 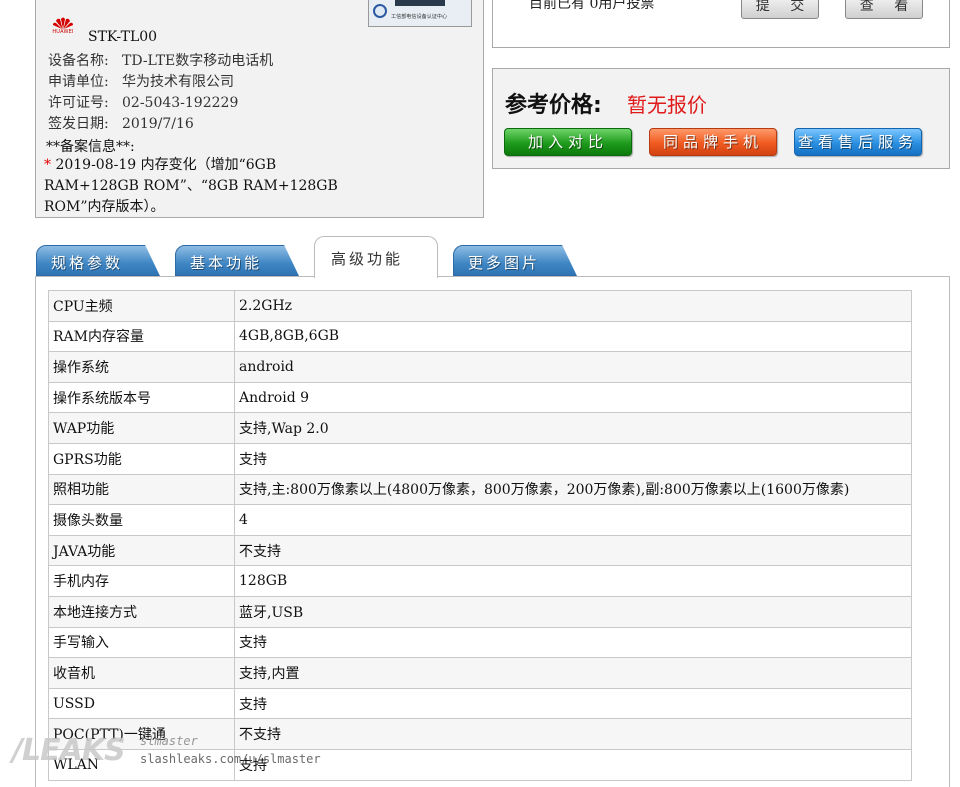 What do you see at coordinates (721, 24) in the screenshot?
I see `vote-panel: 目前已有 0用户投票 提 交 查 看` at bounding box center [721, 24].